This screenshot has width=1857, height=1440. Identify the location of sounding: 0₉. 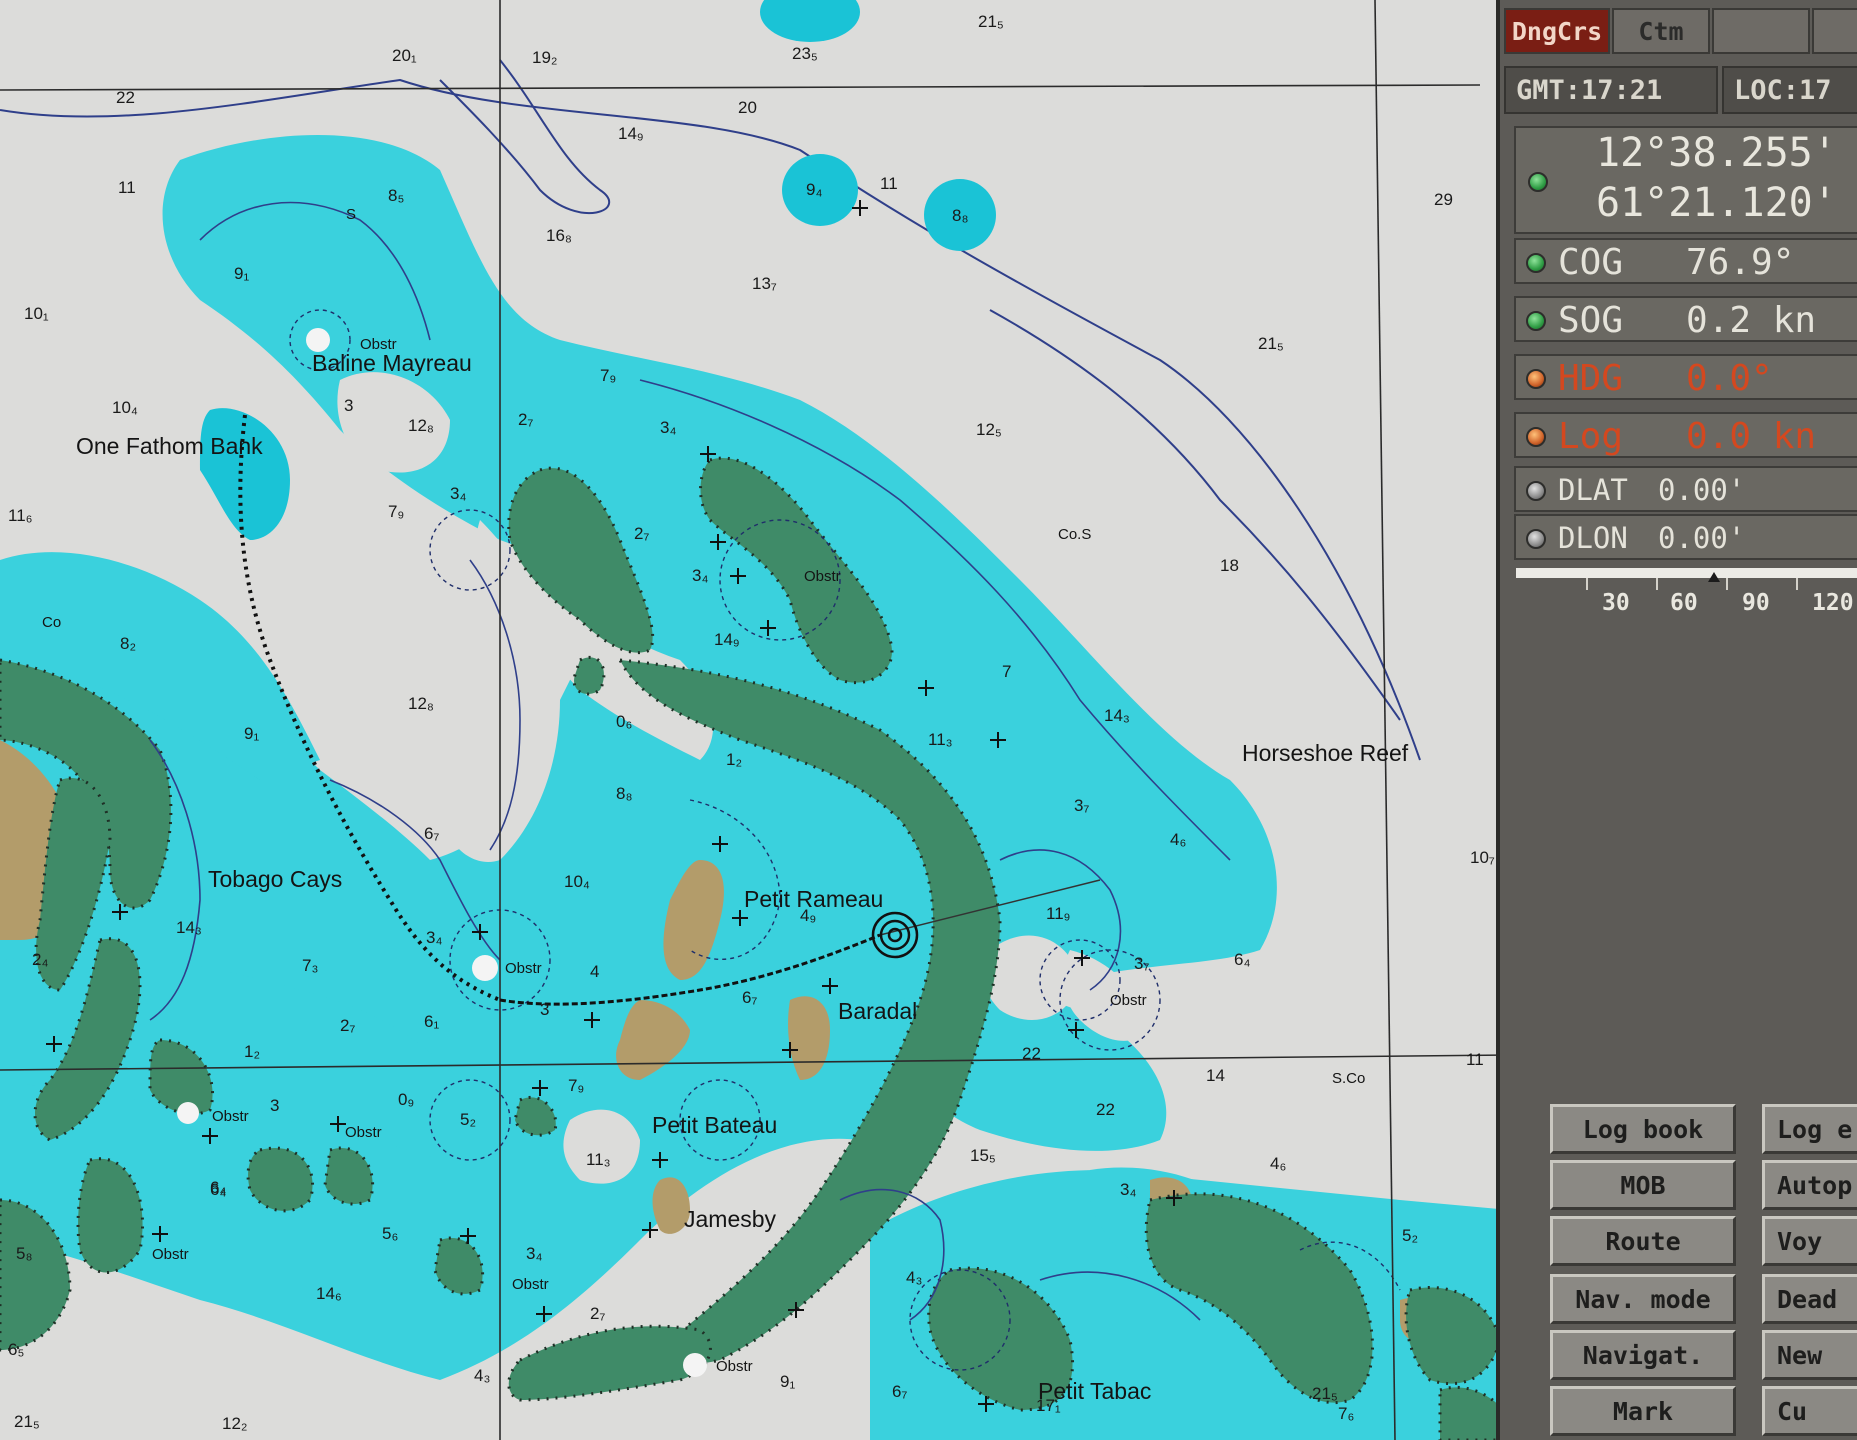
(406, 1099).